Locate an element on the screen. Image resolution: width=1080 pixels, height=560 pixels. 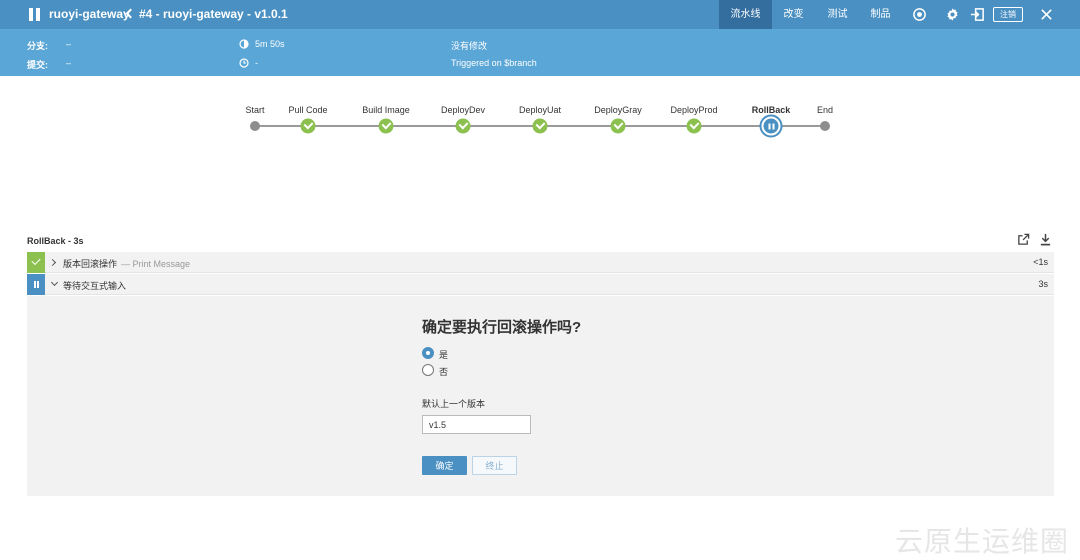
stage-node-end is located at coordinates (825, 126).